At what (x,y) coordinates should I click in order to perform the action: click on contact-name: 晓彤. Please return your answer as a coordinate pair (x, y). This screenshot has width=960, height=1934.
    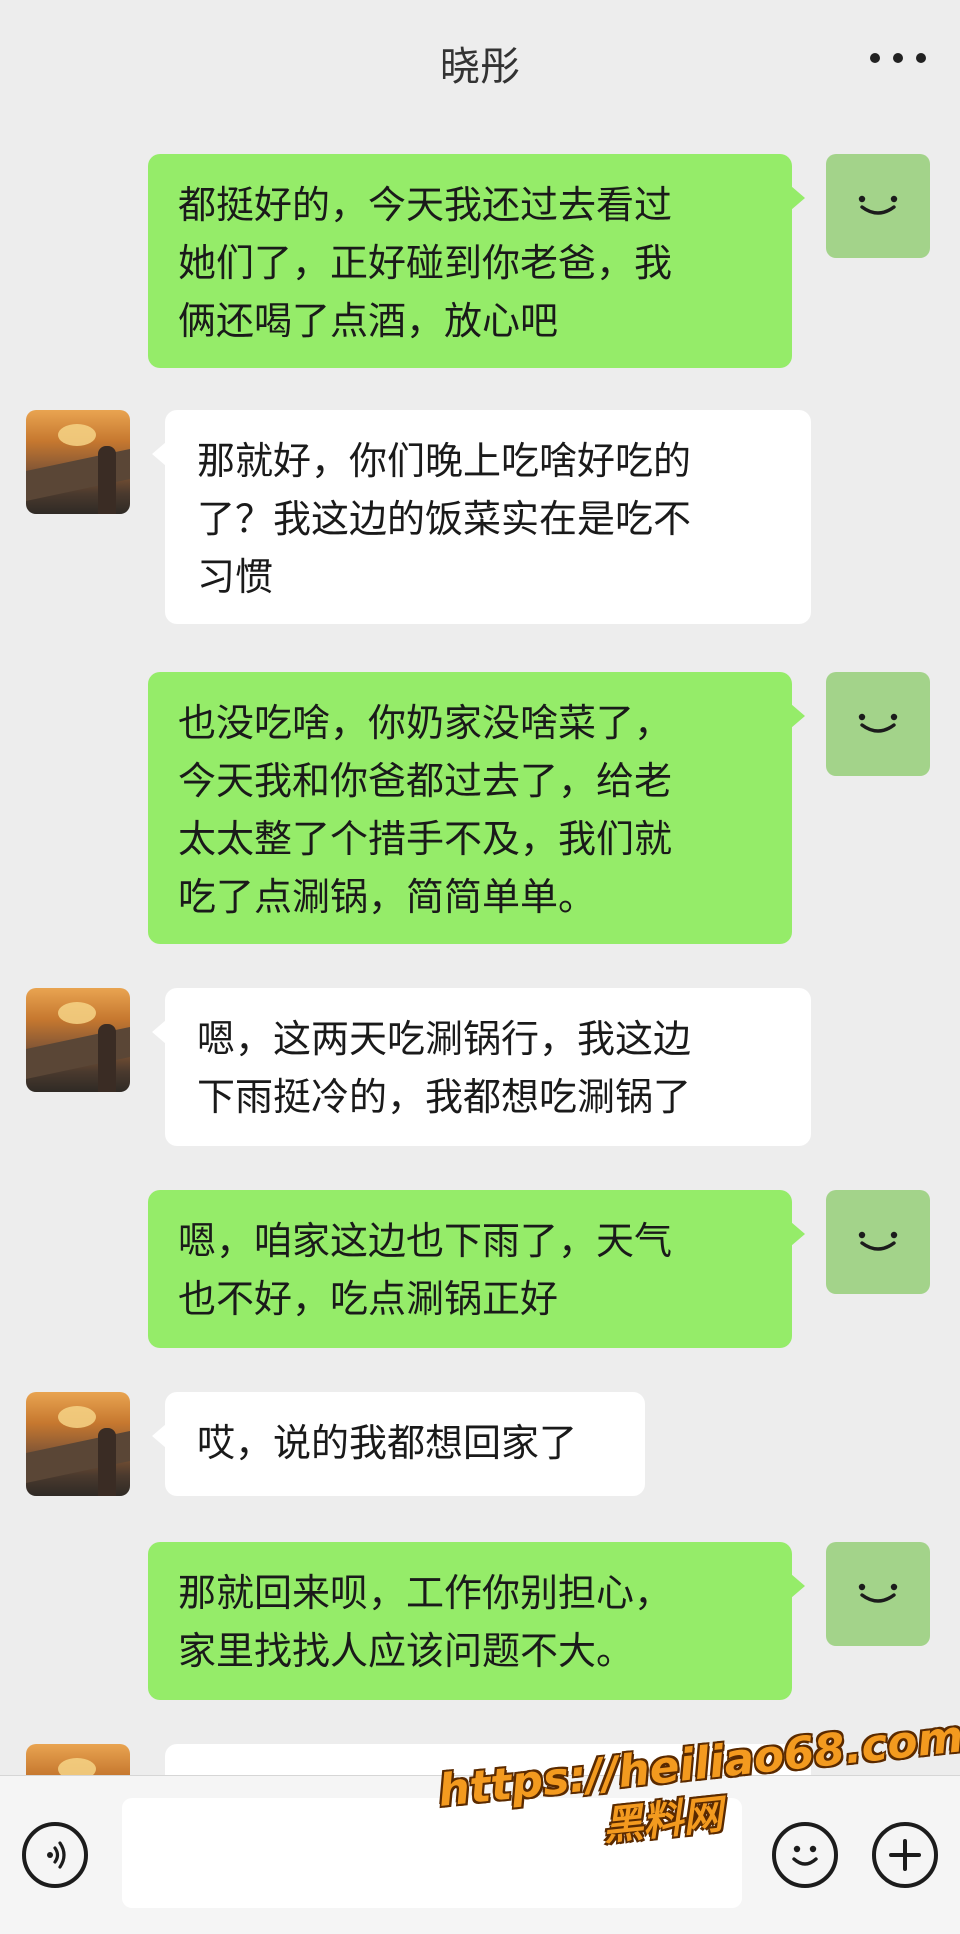
    Looking at the image, I should click on (480, 67).